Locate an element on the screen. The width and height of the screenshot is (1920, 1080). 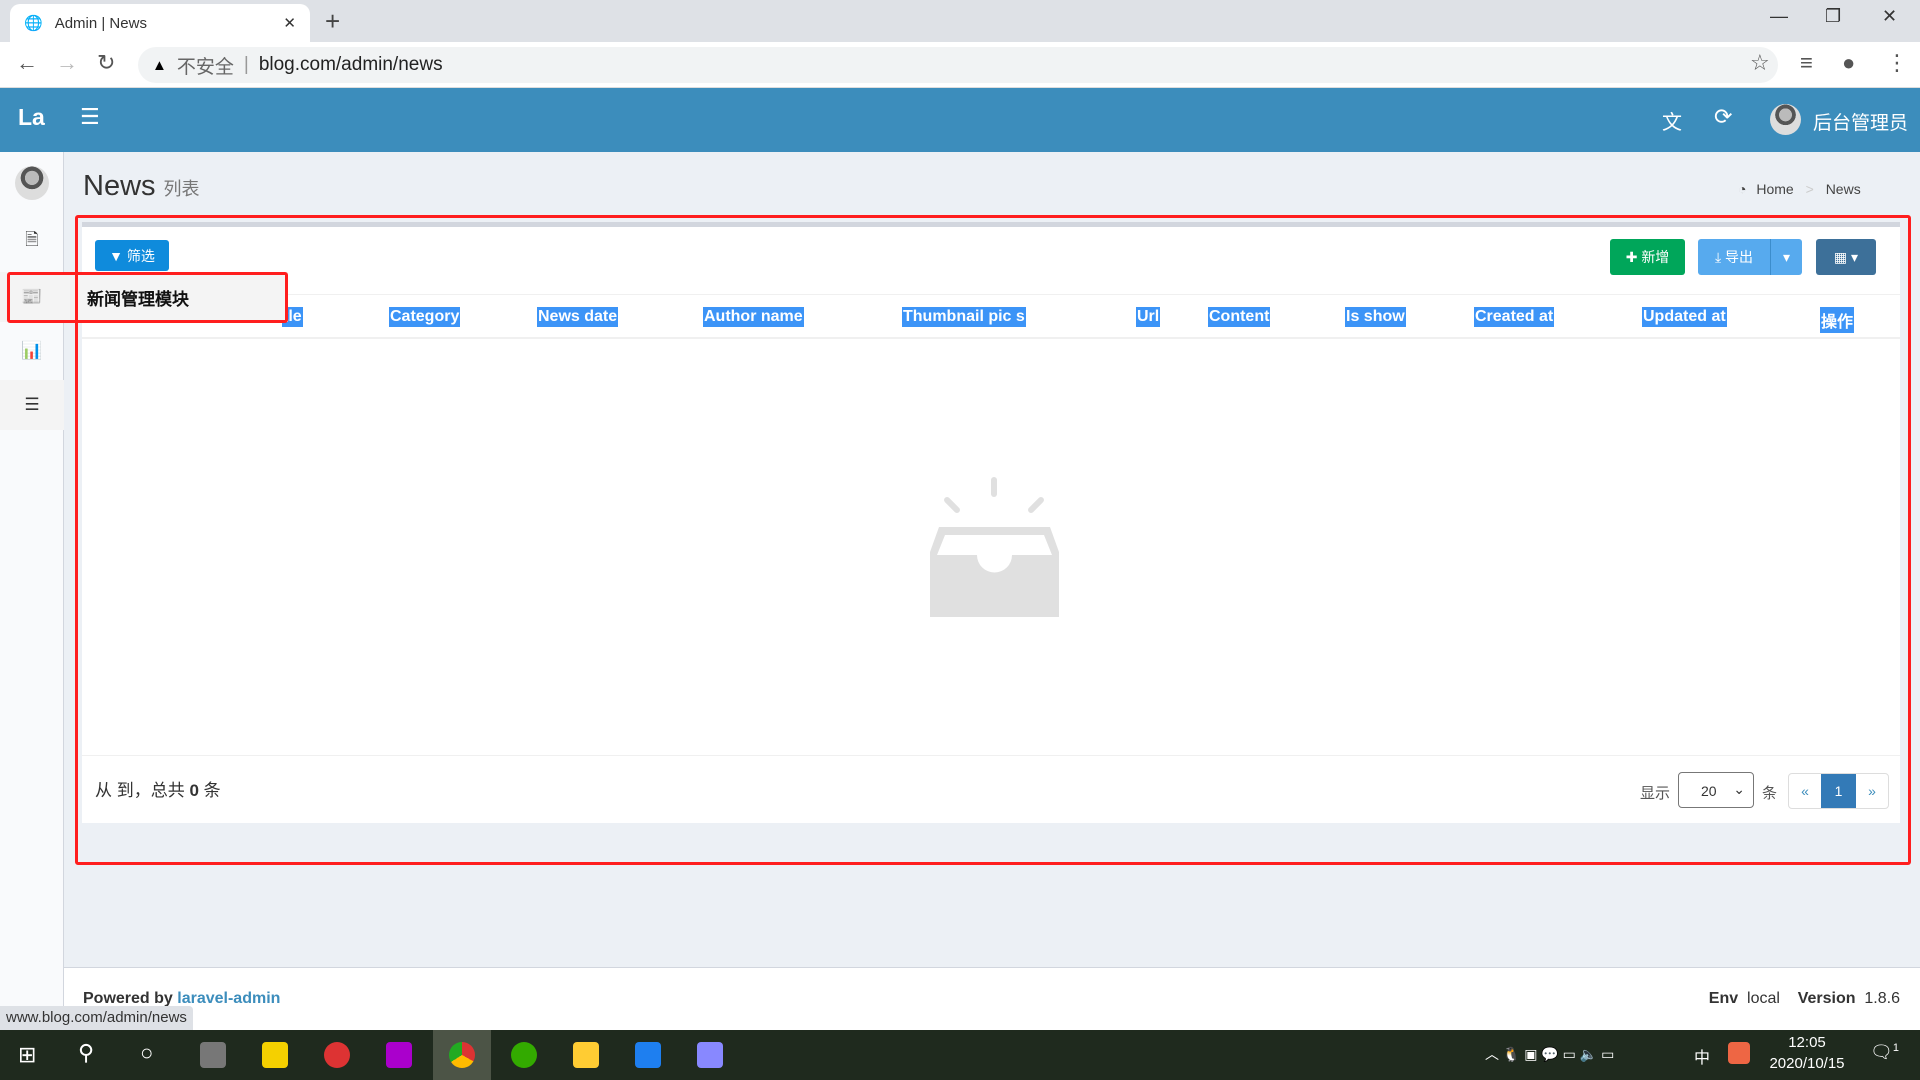
breadcrumb: ◔ Home > News is located at coordinates (1799, 189).